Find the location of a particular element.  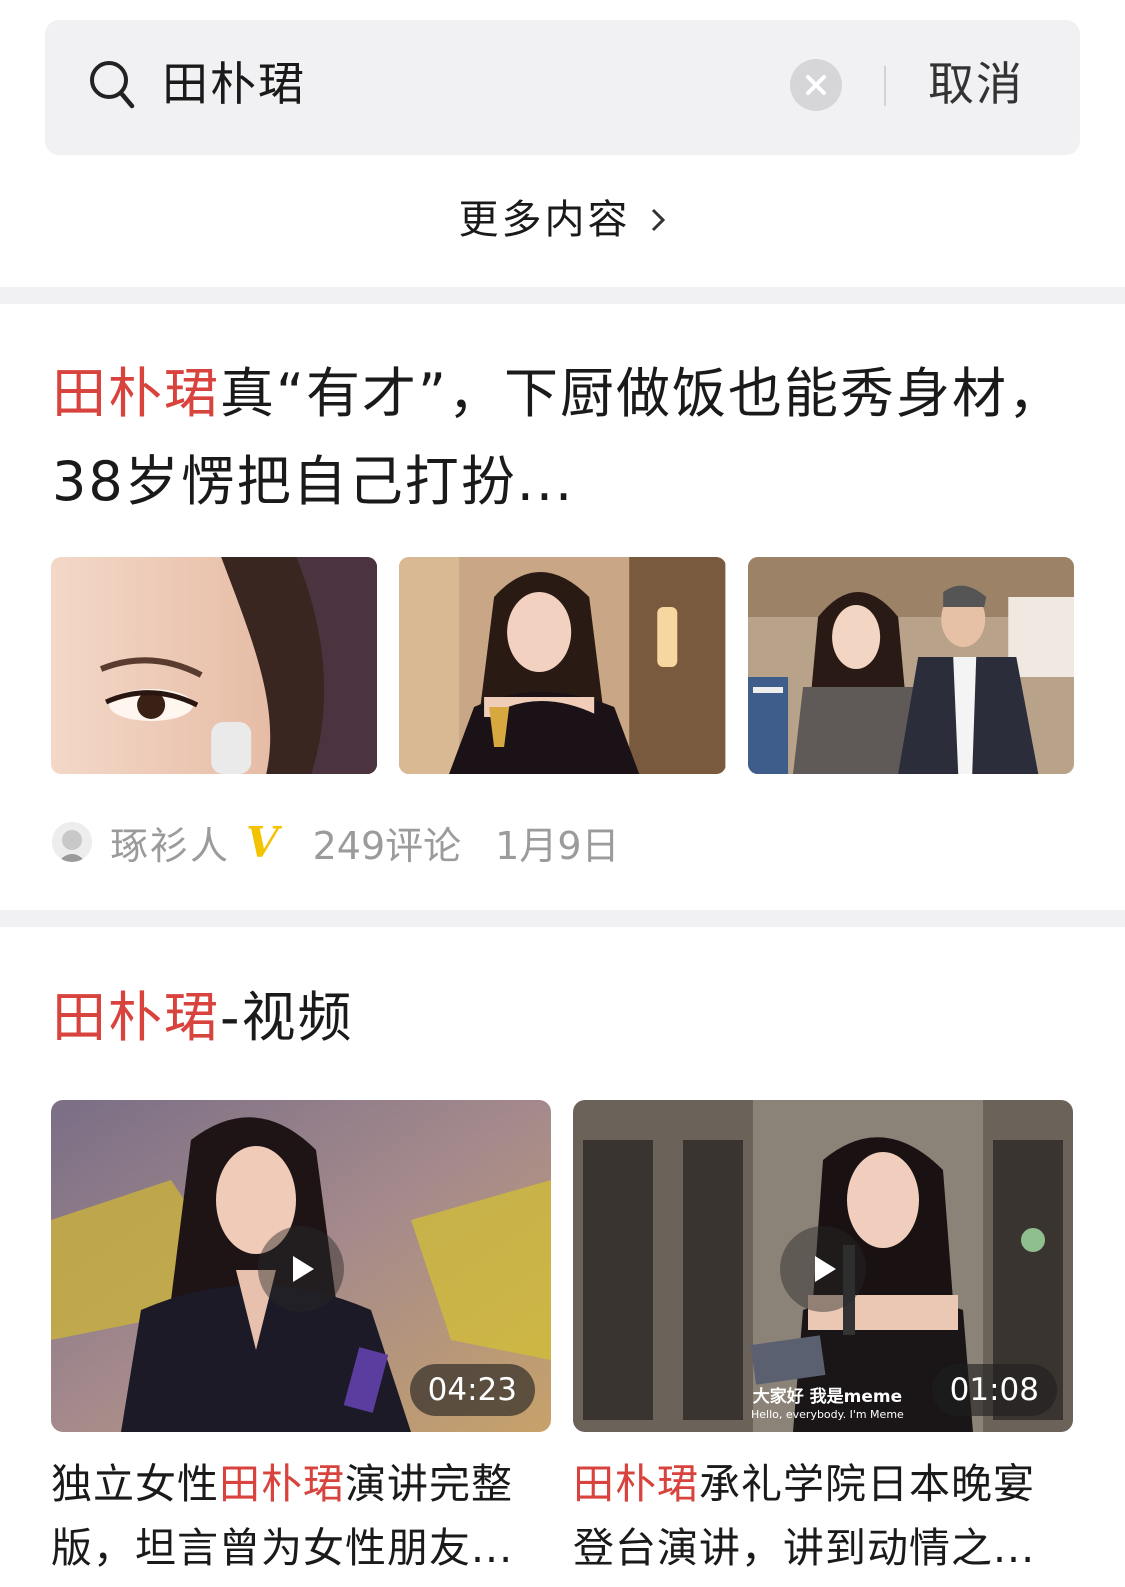

article-meta: 琢衫人 V 249评论 1月9日 is located at coordinates (336, 842).